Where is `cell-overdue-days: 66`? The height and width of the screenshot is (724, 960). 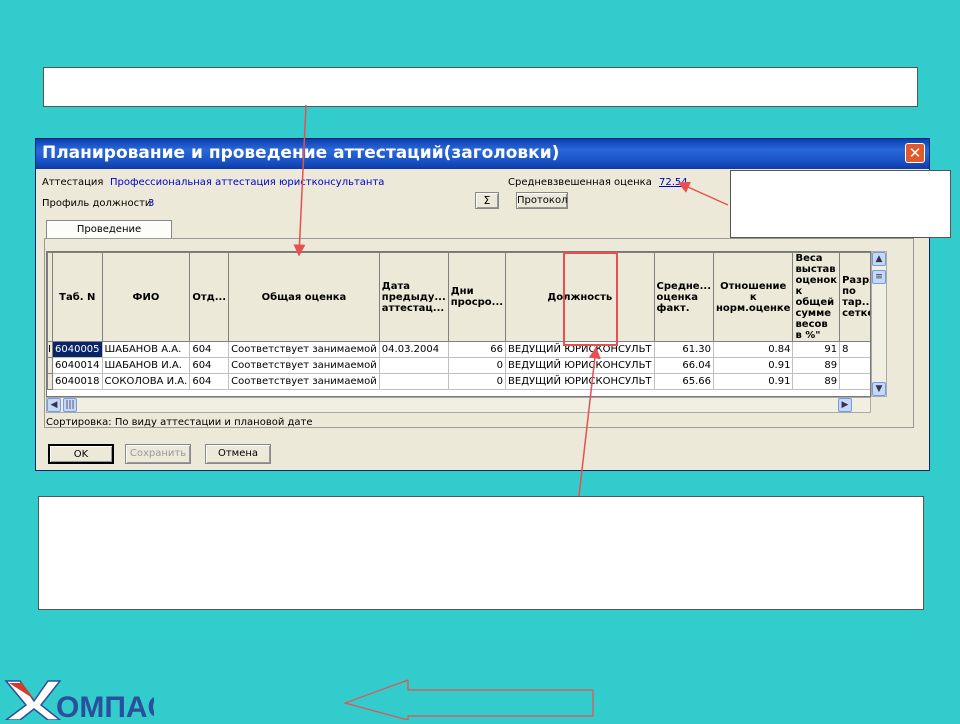 cell-overdue-days: 66 is located at coordinates (477, 349).